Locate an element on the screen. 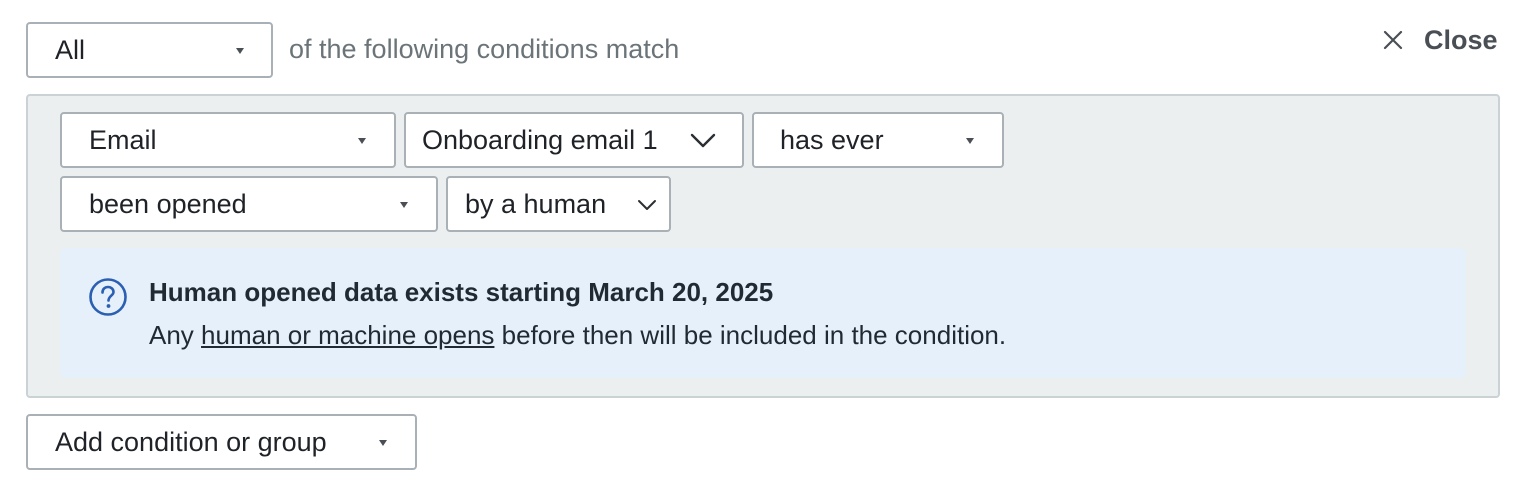 The image size is (1524, 492). frequency-select-label: has ever is located at coordinates (832, 139).